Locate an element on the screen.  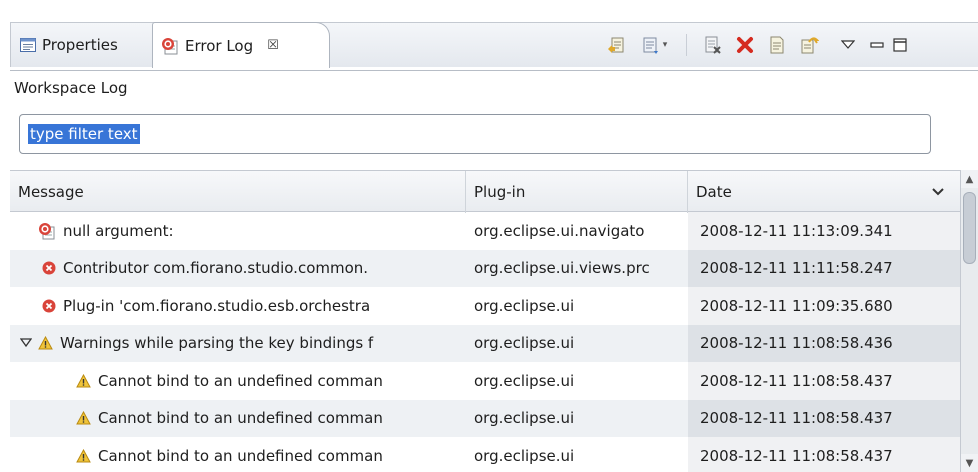
message-text: Contributor com.fiorano.studio.common. is located at coordinates (216, 268).